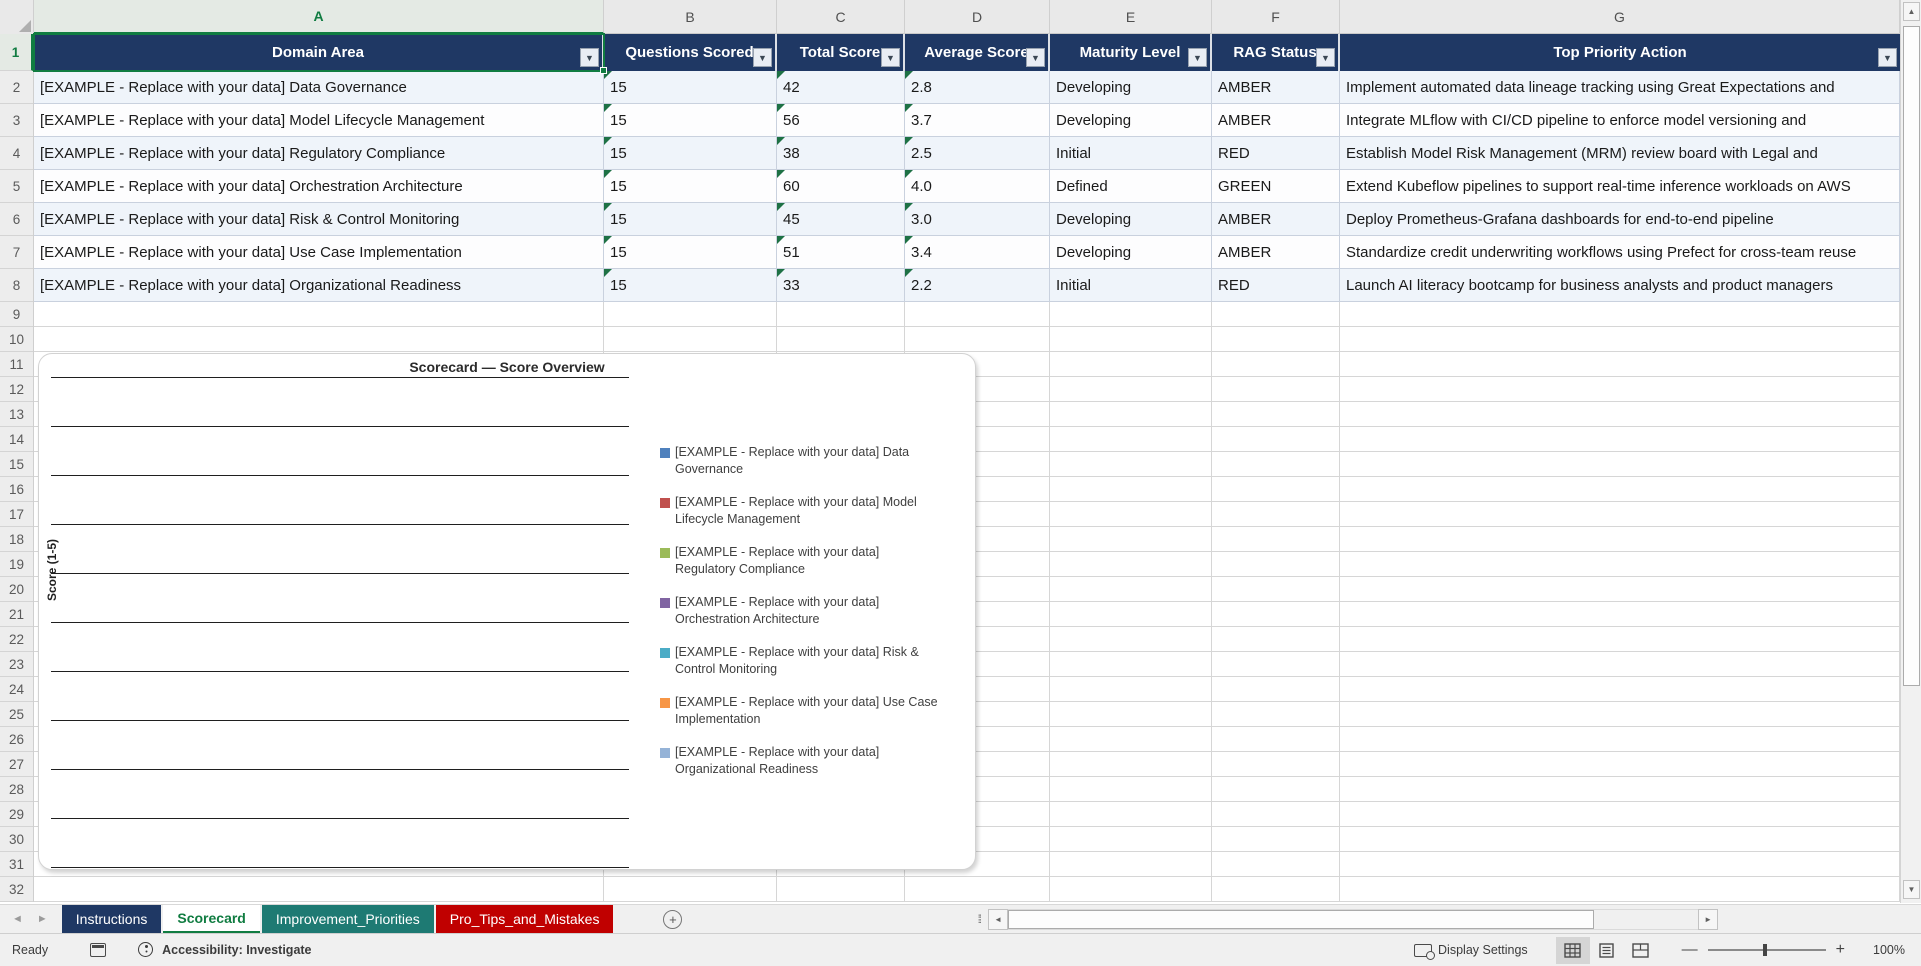  What do you see at coordinates (1471, 951) in the screenshot?
I see `display-settings-button: Display Settings` at bounding box center [1471, 951].